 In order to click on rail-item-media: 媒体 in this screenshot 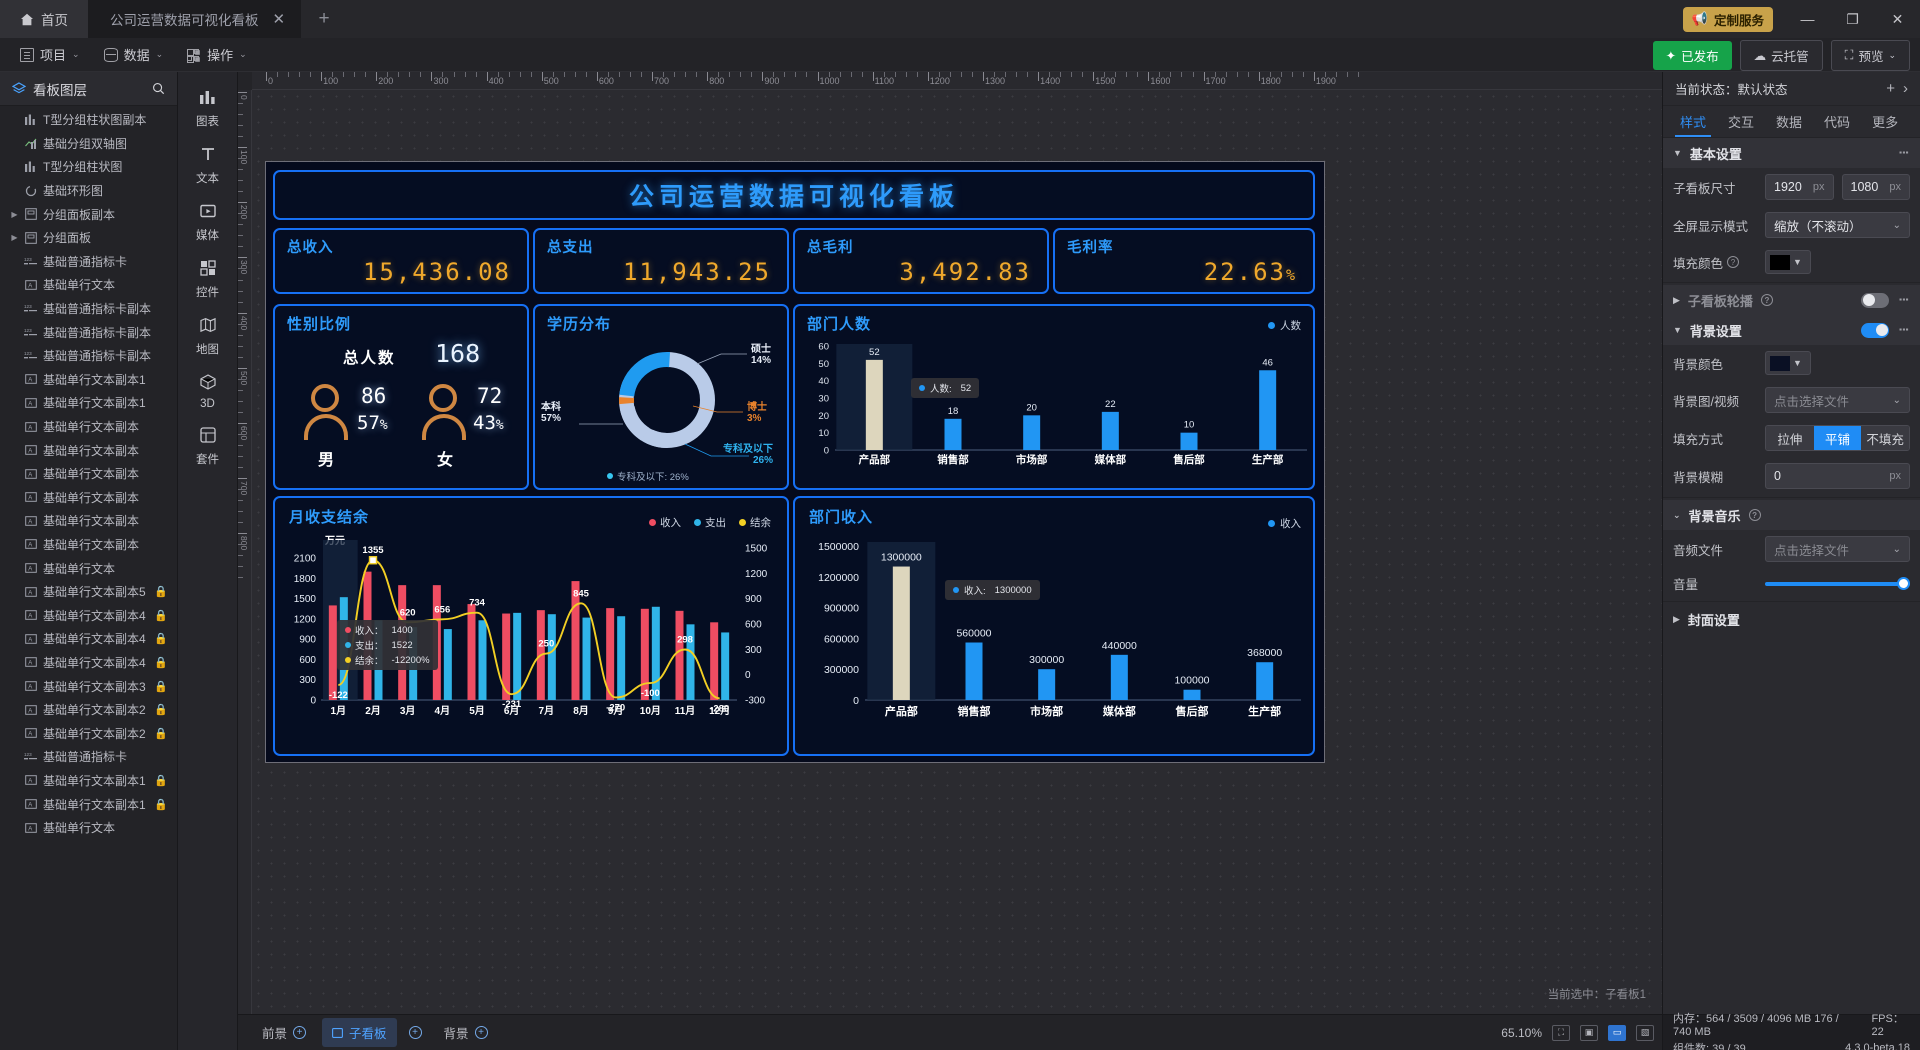, I will do `click(208, 222)`.